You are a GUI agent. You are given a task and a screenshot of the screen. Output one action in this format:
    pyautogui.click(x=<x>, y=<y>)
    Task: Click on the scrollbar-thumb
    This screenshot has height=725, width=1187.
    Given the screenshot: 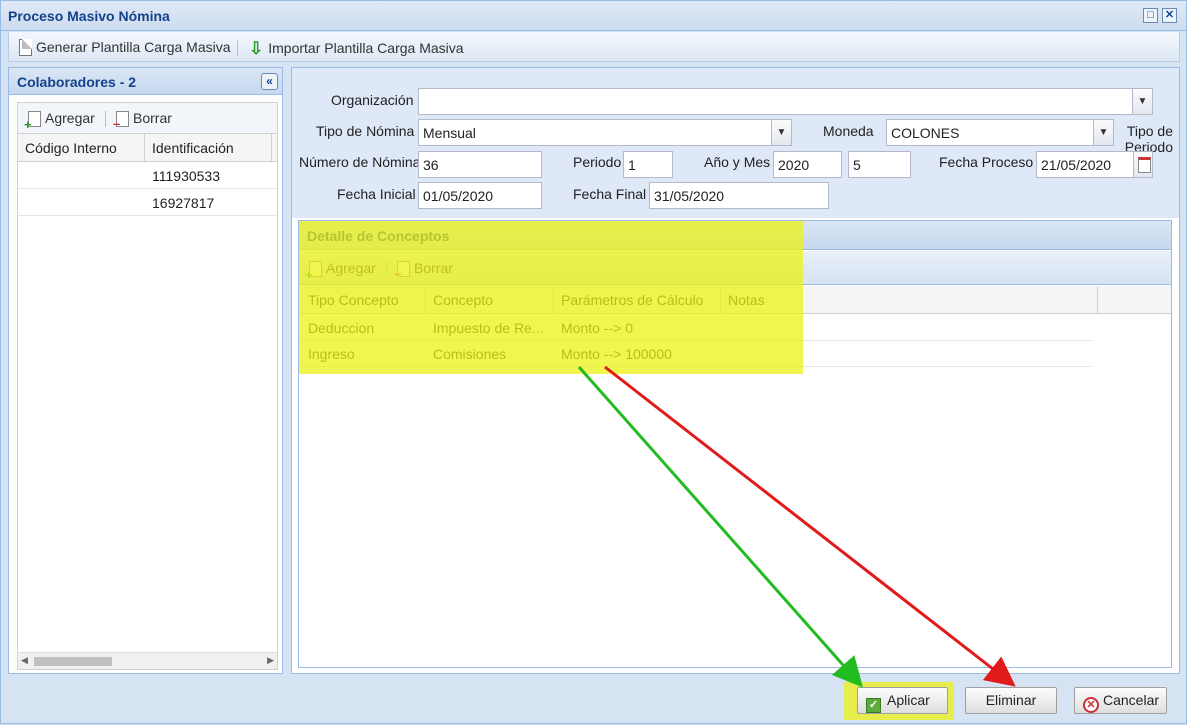 What is the action you would take?
    pyautogui.click(x=73, y=661)
    